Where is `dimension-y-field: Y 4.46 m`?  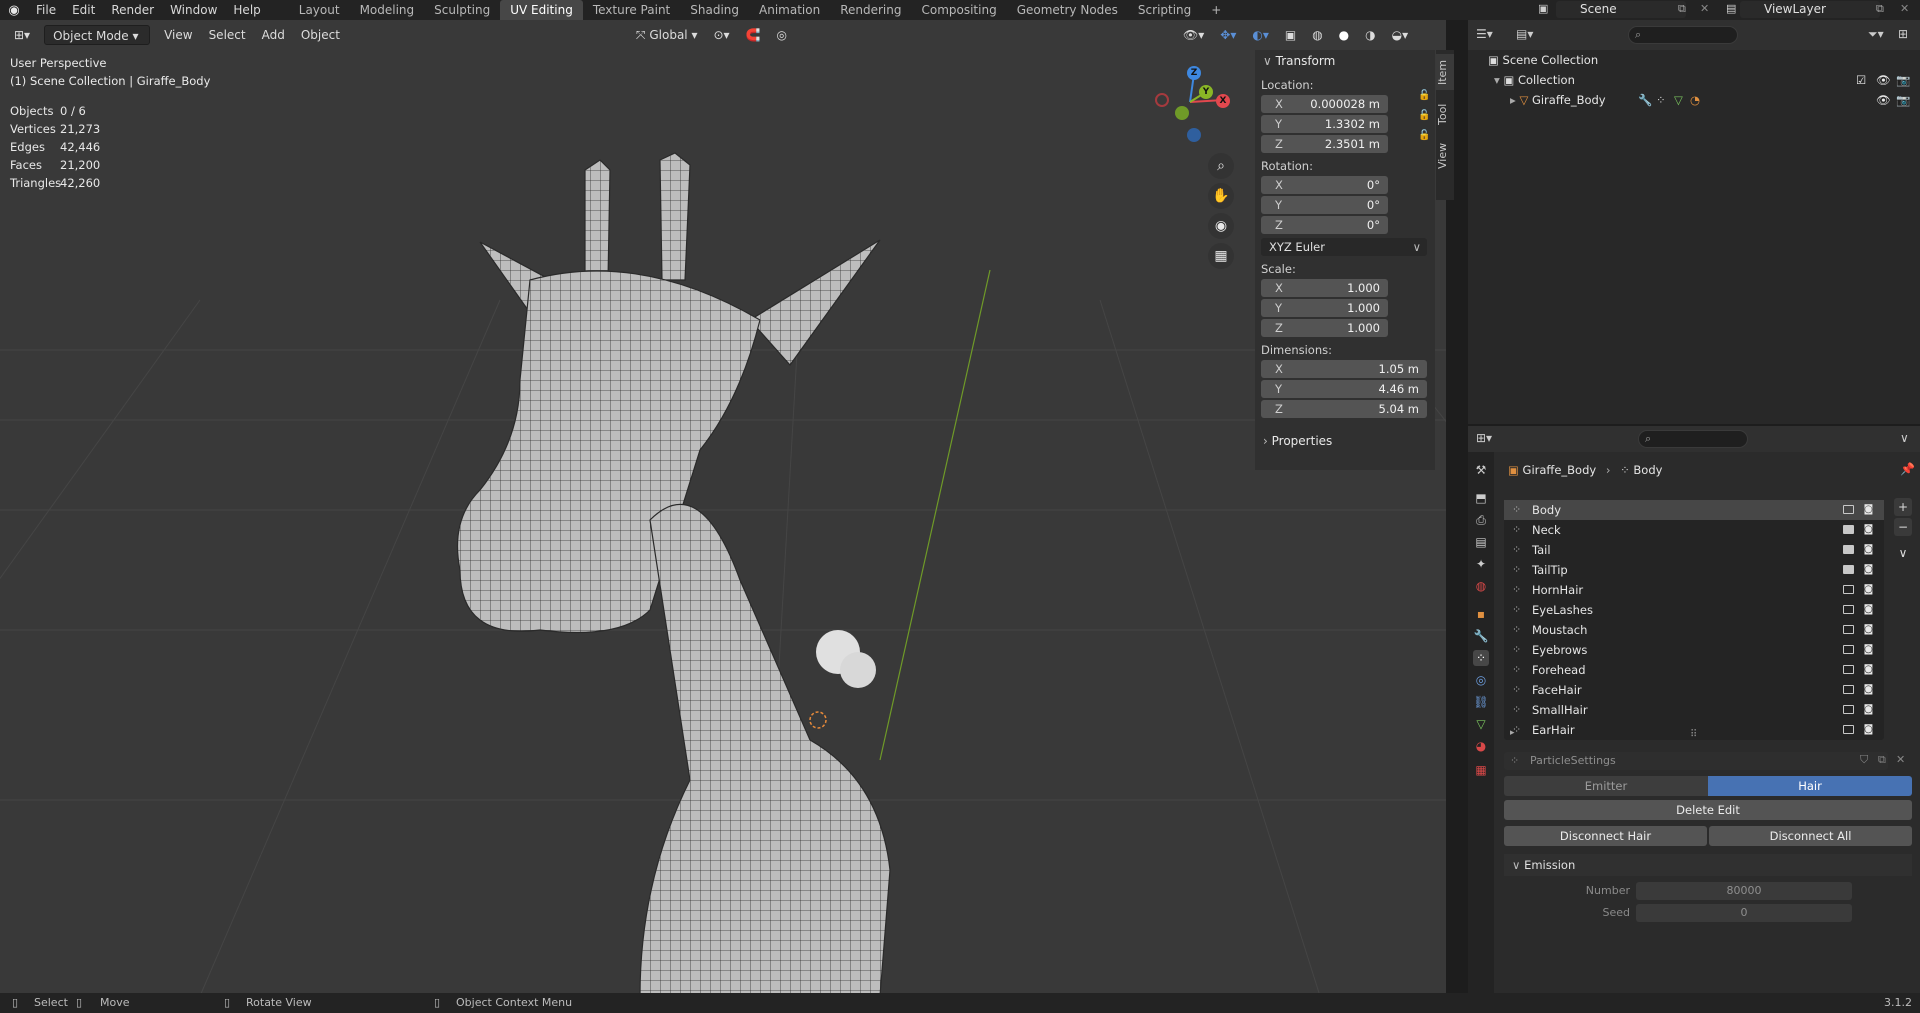
dimension-y-field: Y 4.46 m is located at coordinates (1344, 389).